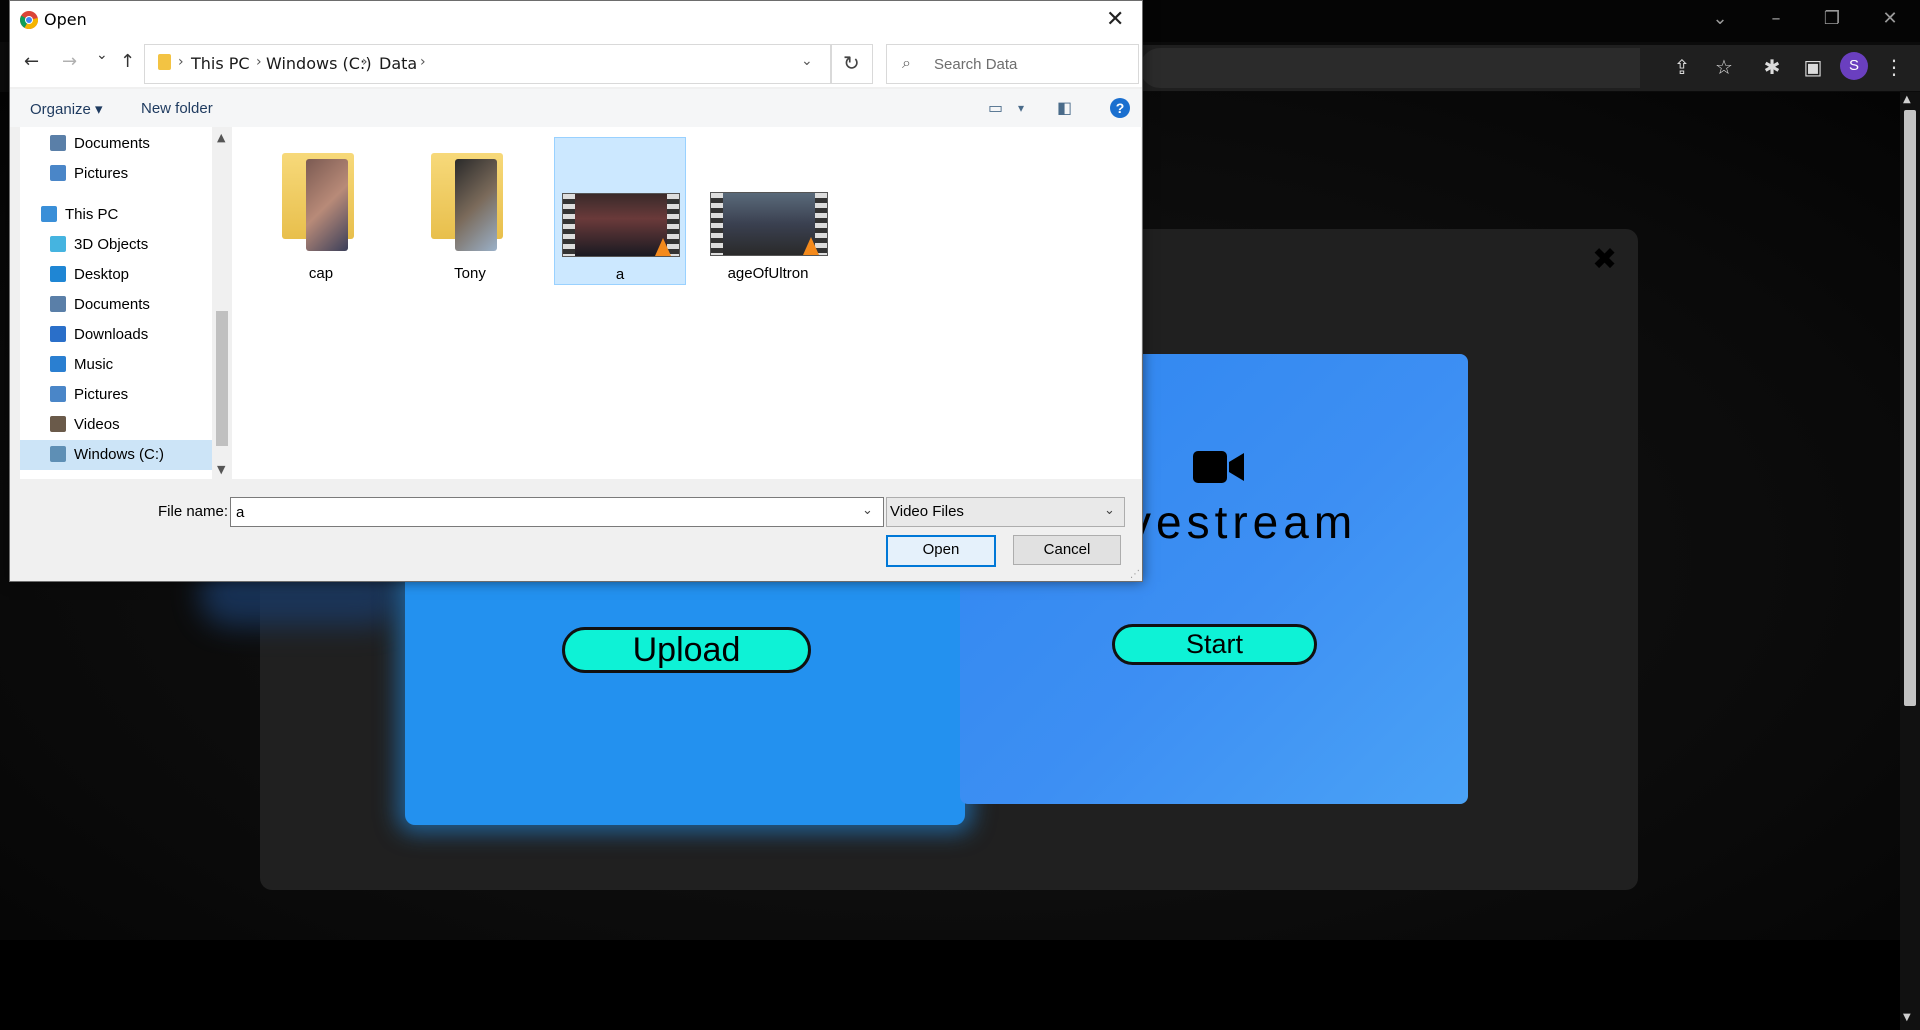  Describe the element at coordinates (1067, 550) in the screenshot. I see `cancel-button: Cancel` at that location.